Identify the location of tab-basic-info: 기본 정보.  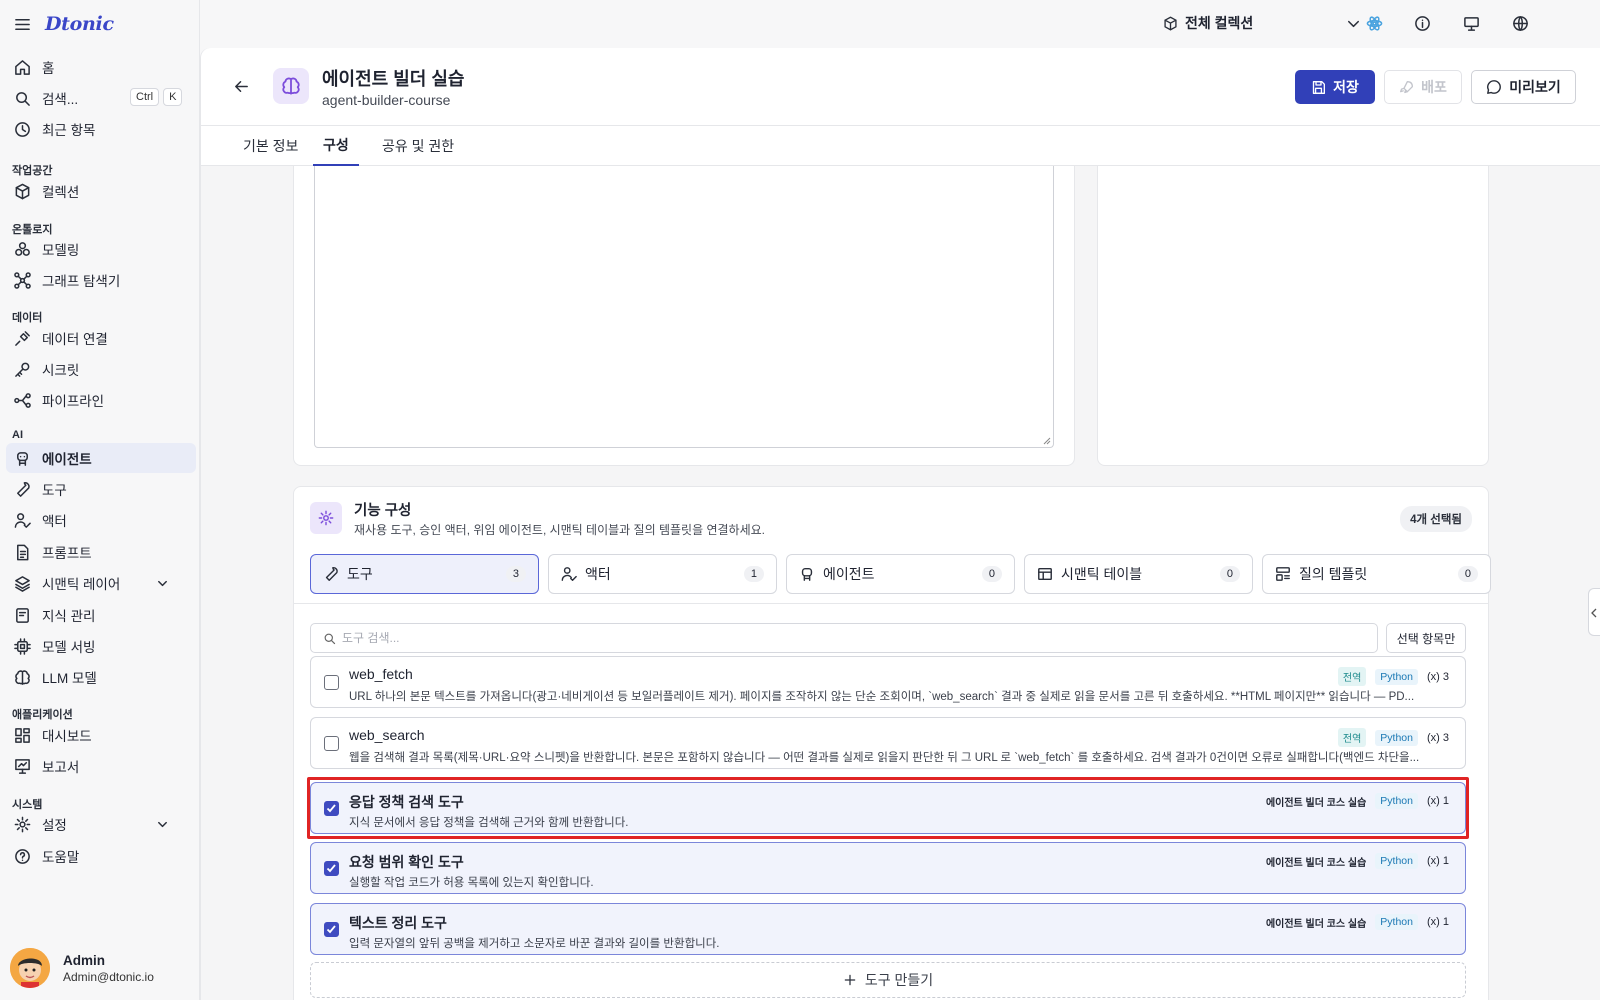
(270, 146).